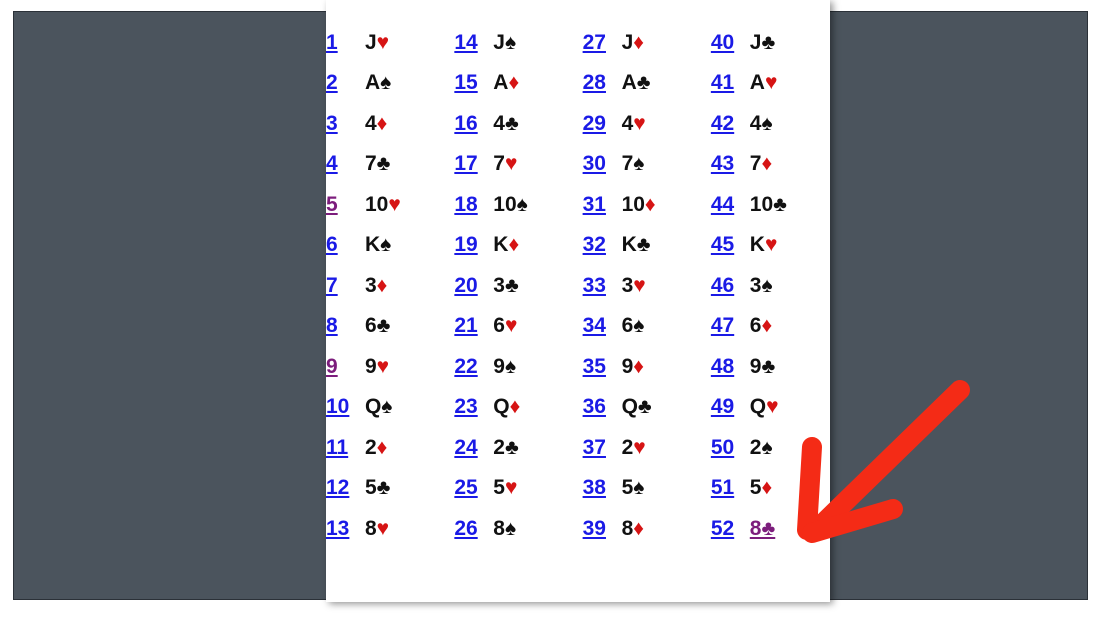 This screenshot has width=1100, height=622. What do you see at coordinates (332, 244) in the screenshot?
I see `card-number-link-6: 6` at bounding box center [332, 244].